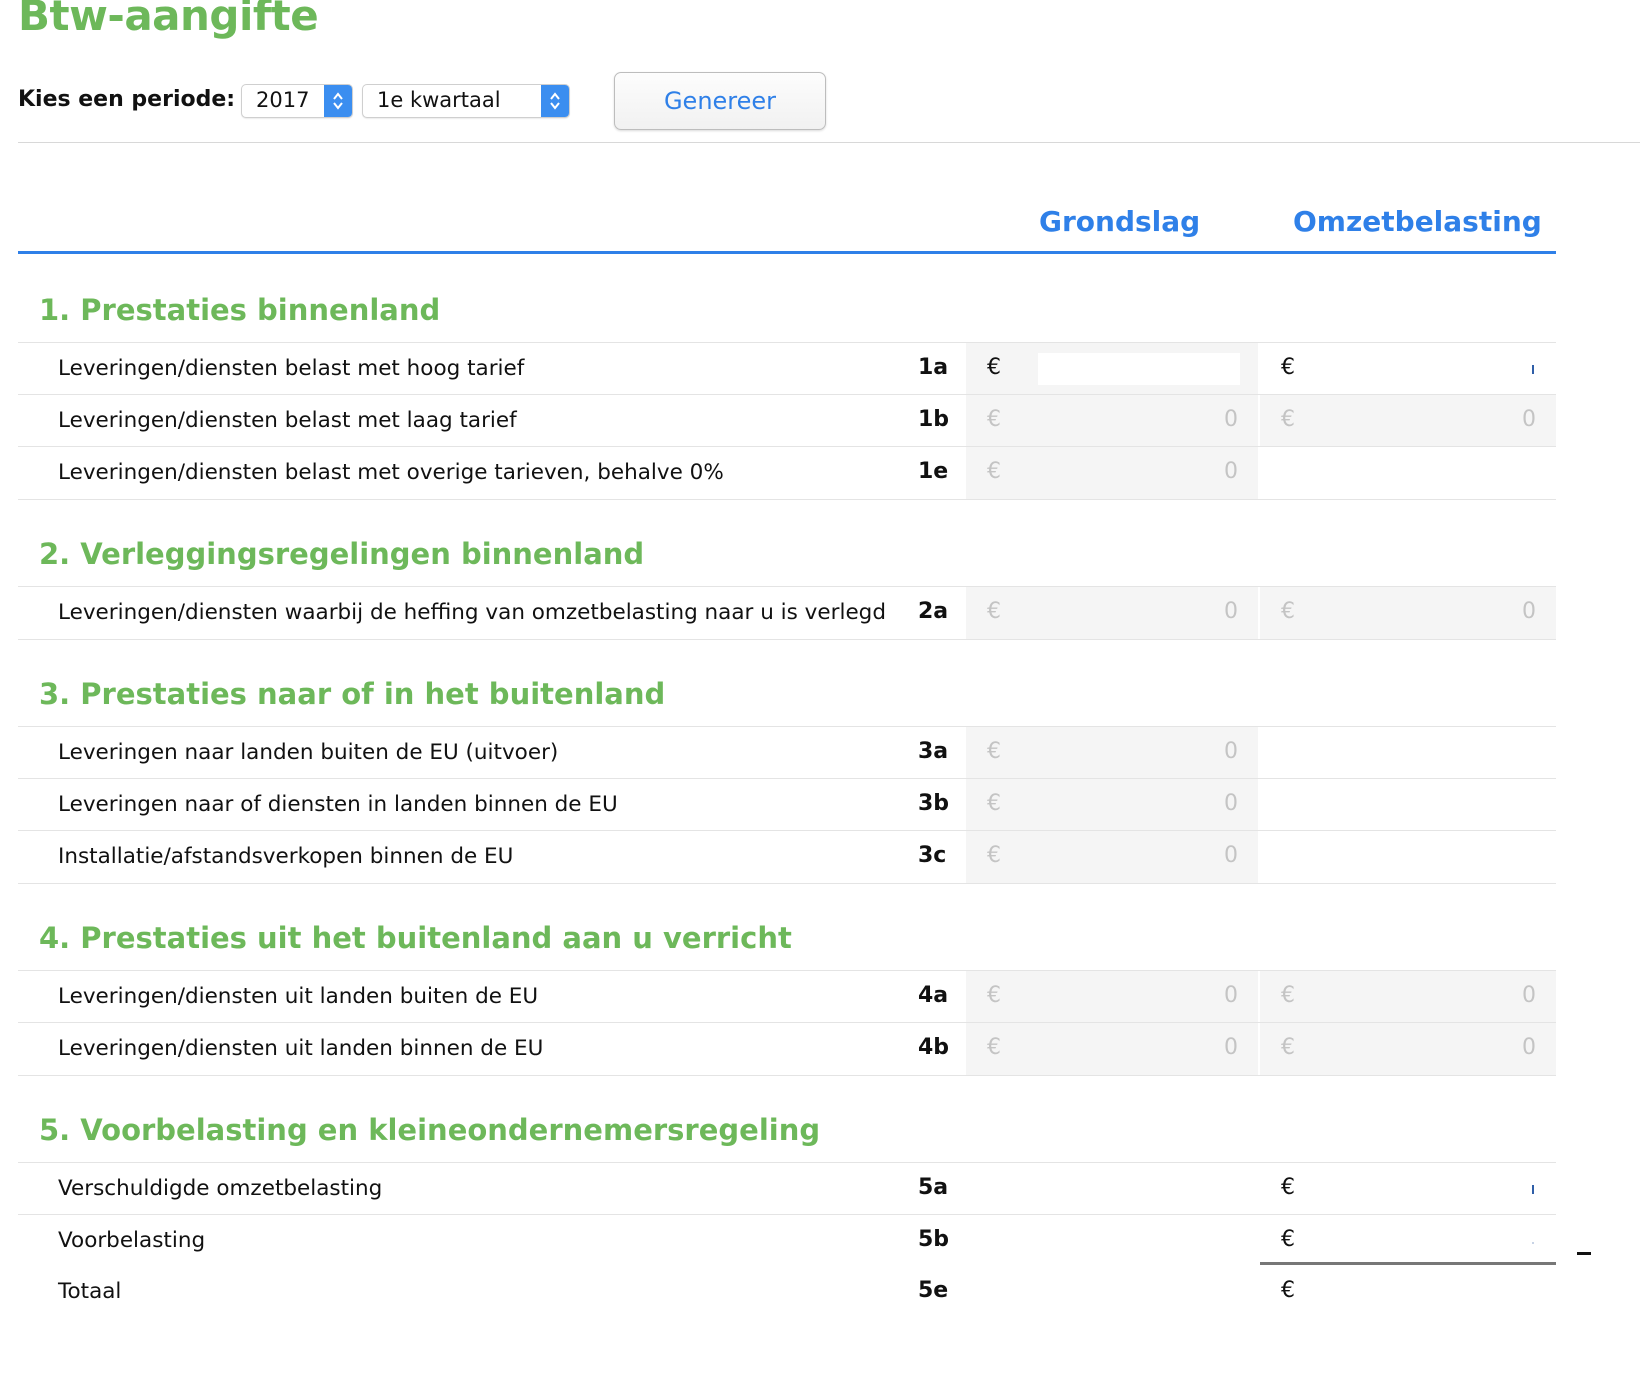 This screenshot has width=1640, height=1380. Describe the element at coordinates (168, 20) in the screenshot. I see `page-title: Btw-aangifte` at that location.